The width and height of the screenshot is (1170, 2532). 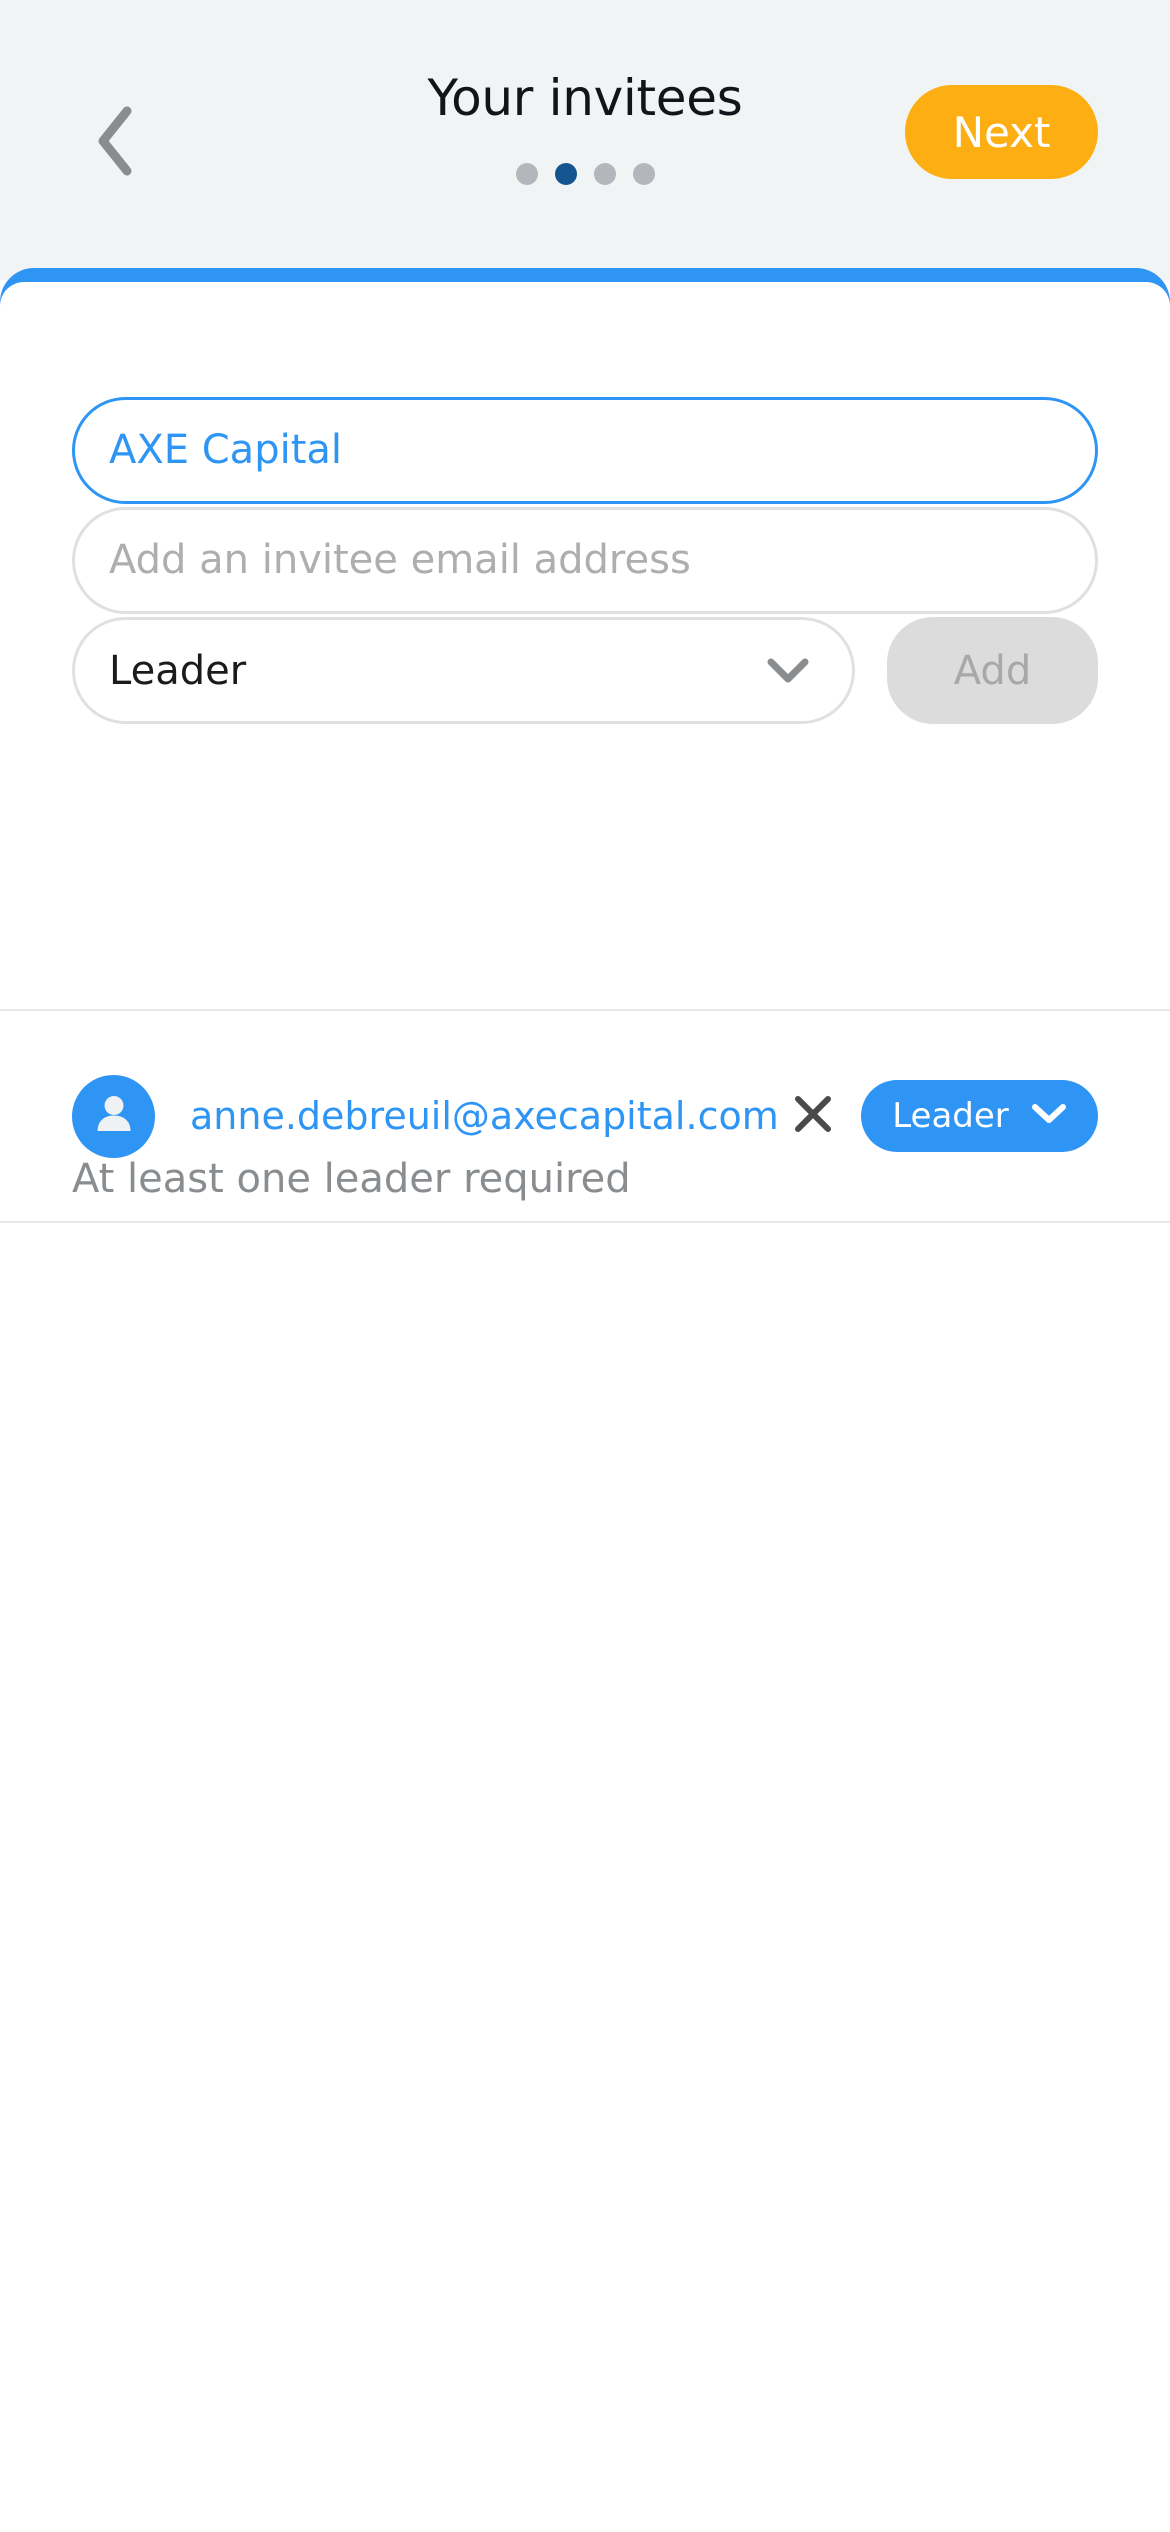 I want to click on organization-input-value: AXE Capital, so click(x=226, y=450).